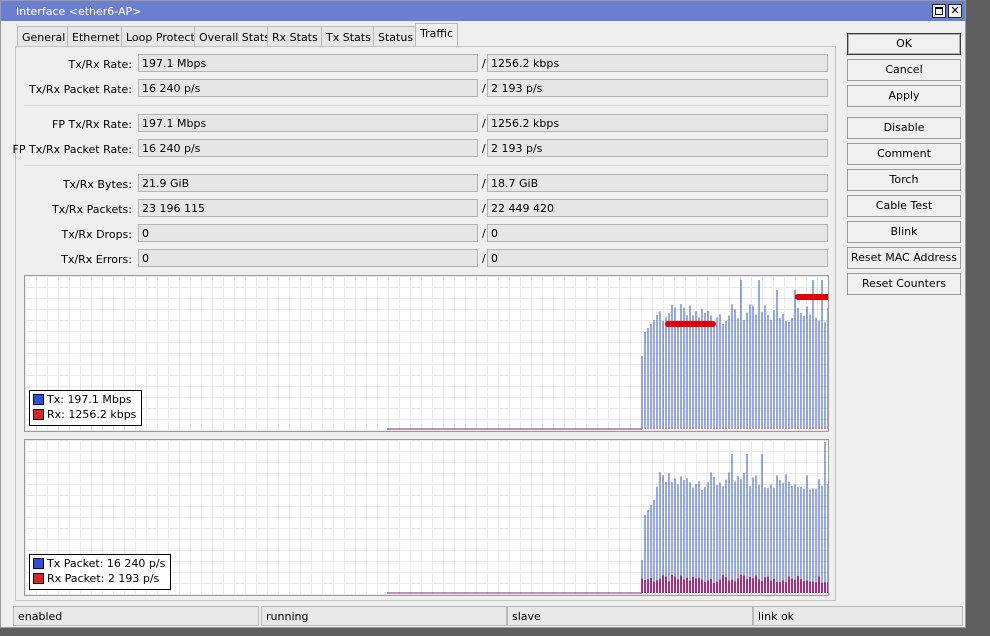 Image resolution: width=990 pixels, height=636 pixels. What do you see at coordinates (657, 148) in the screenshot?
I see `fp-rx-packet-rate-field: 2 193 p/s` at bounding box center [657, 148].